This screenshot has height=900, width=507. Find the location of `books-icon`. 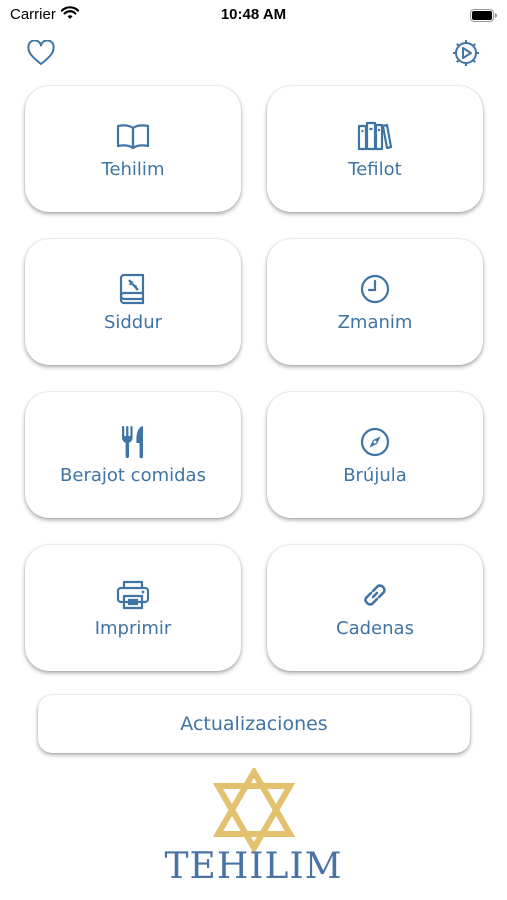

books-icon is located at coordinates (375, 136).